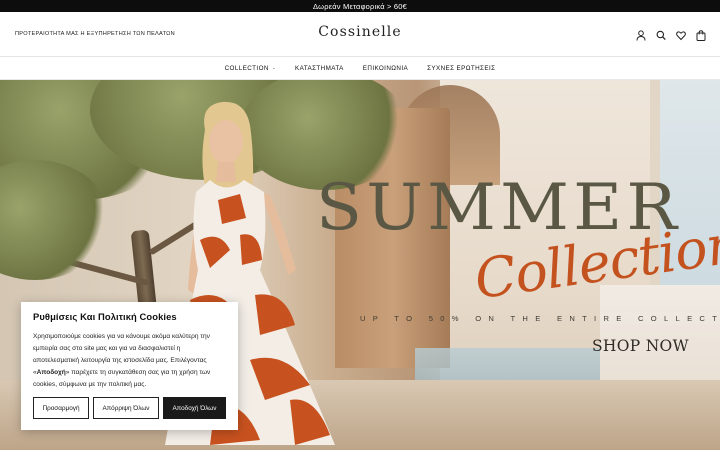 This screenshot has height=450, width=720. I want to click on nav-item-label: COLLECTION, so click(246, 68).